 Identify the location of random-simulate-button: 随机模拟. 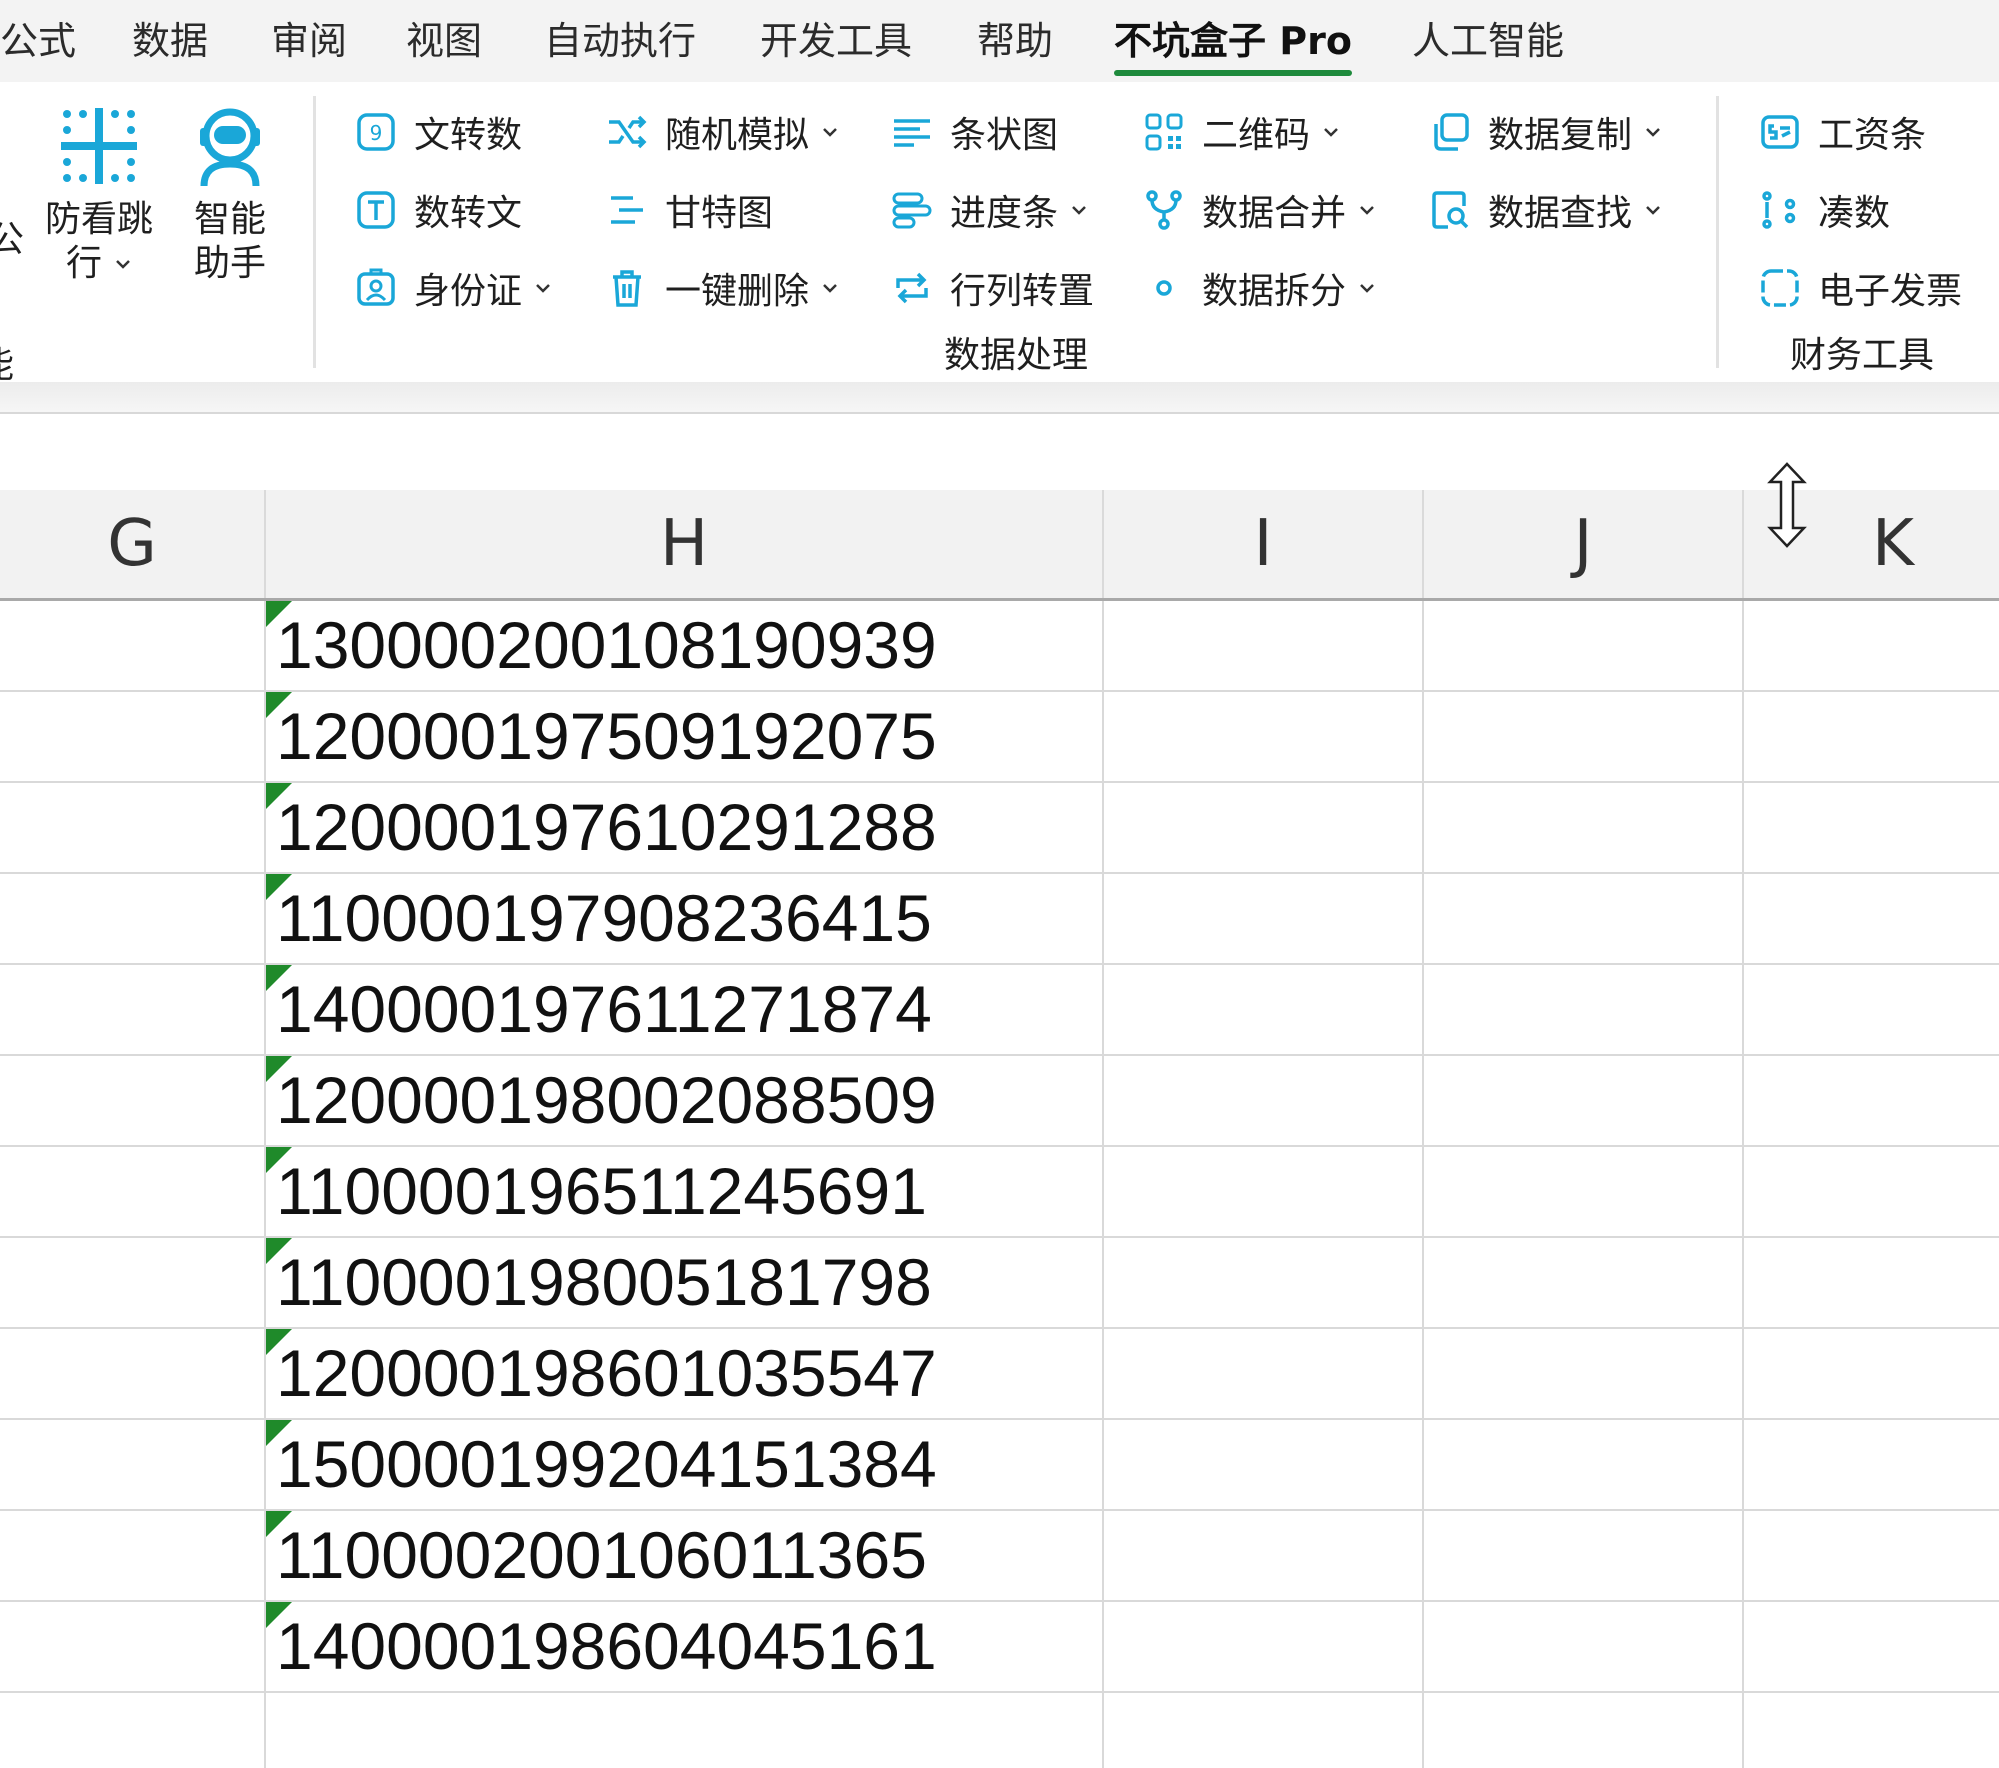
(722, 132).